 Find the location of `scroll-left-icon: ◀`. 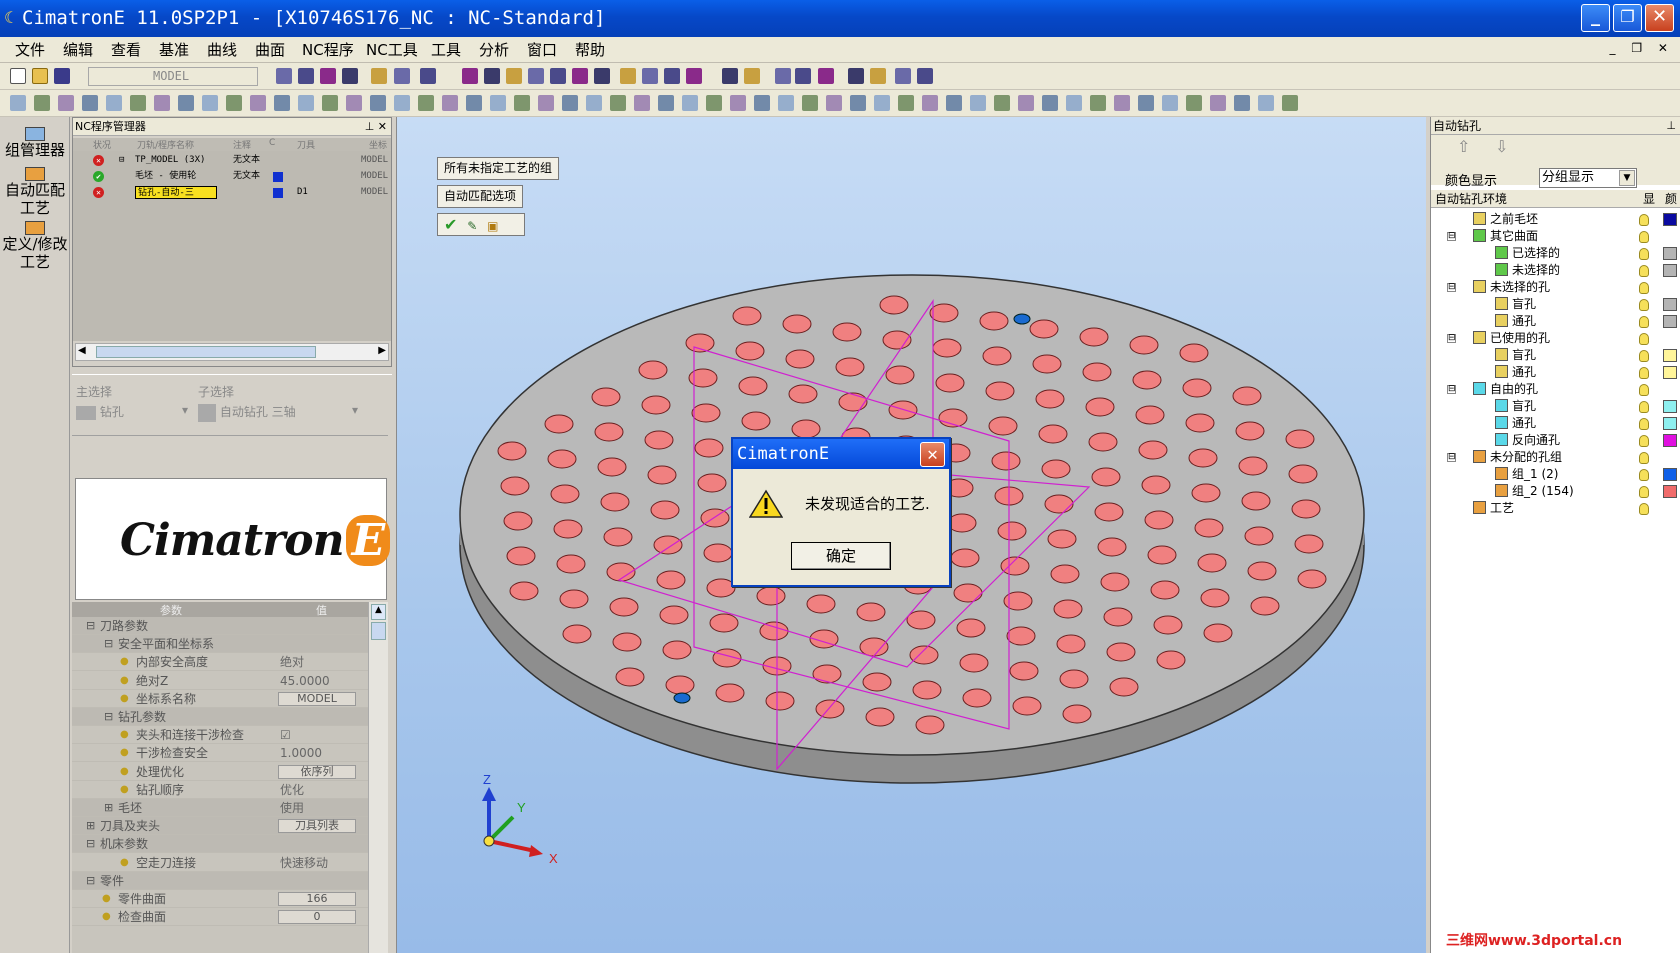

scroll-left-icon: ◀ is located at coordinates (82, 350).